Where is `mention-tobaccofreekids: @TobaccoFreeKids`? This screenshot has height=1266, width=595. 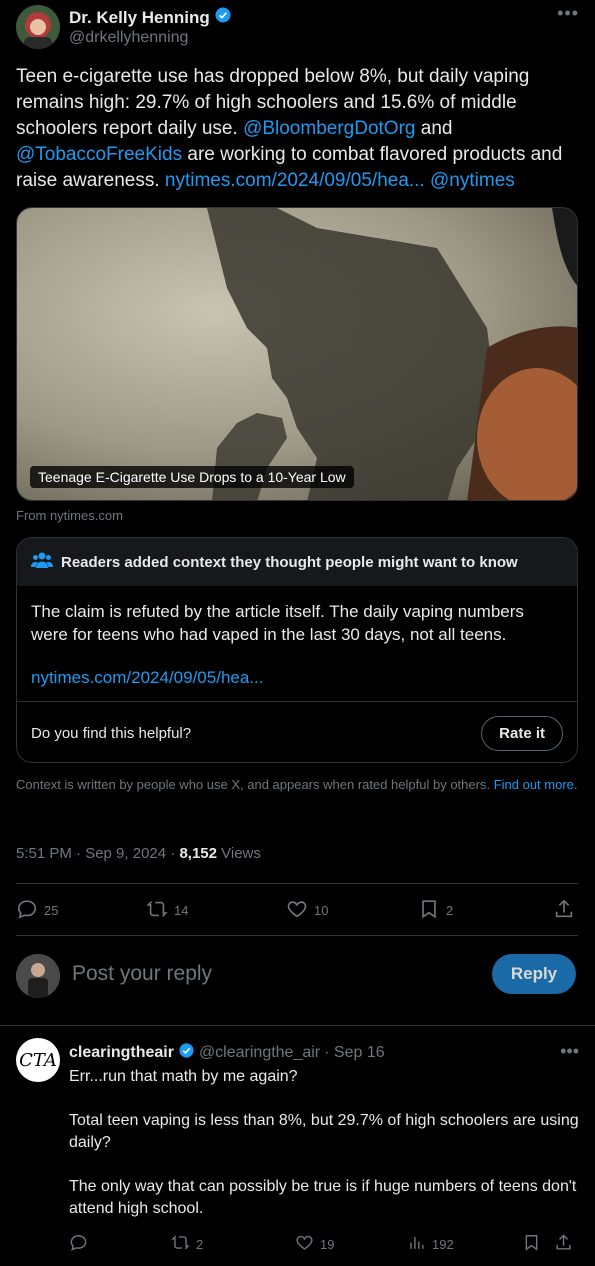 mention-tobaccofreekids: @TobaccoFreeKids is located at coordinates (99, 154).